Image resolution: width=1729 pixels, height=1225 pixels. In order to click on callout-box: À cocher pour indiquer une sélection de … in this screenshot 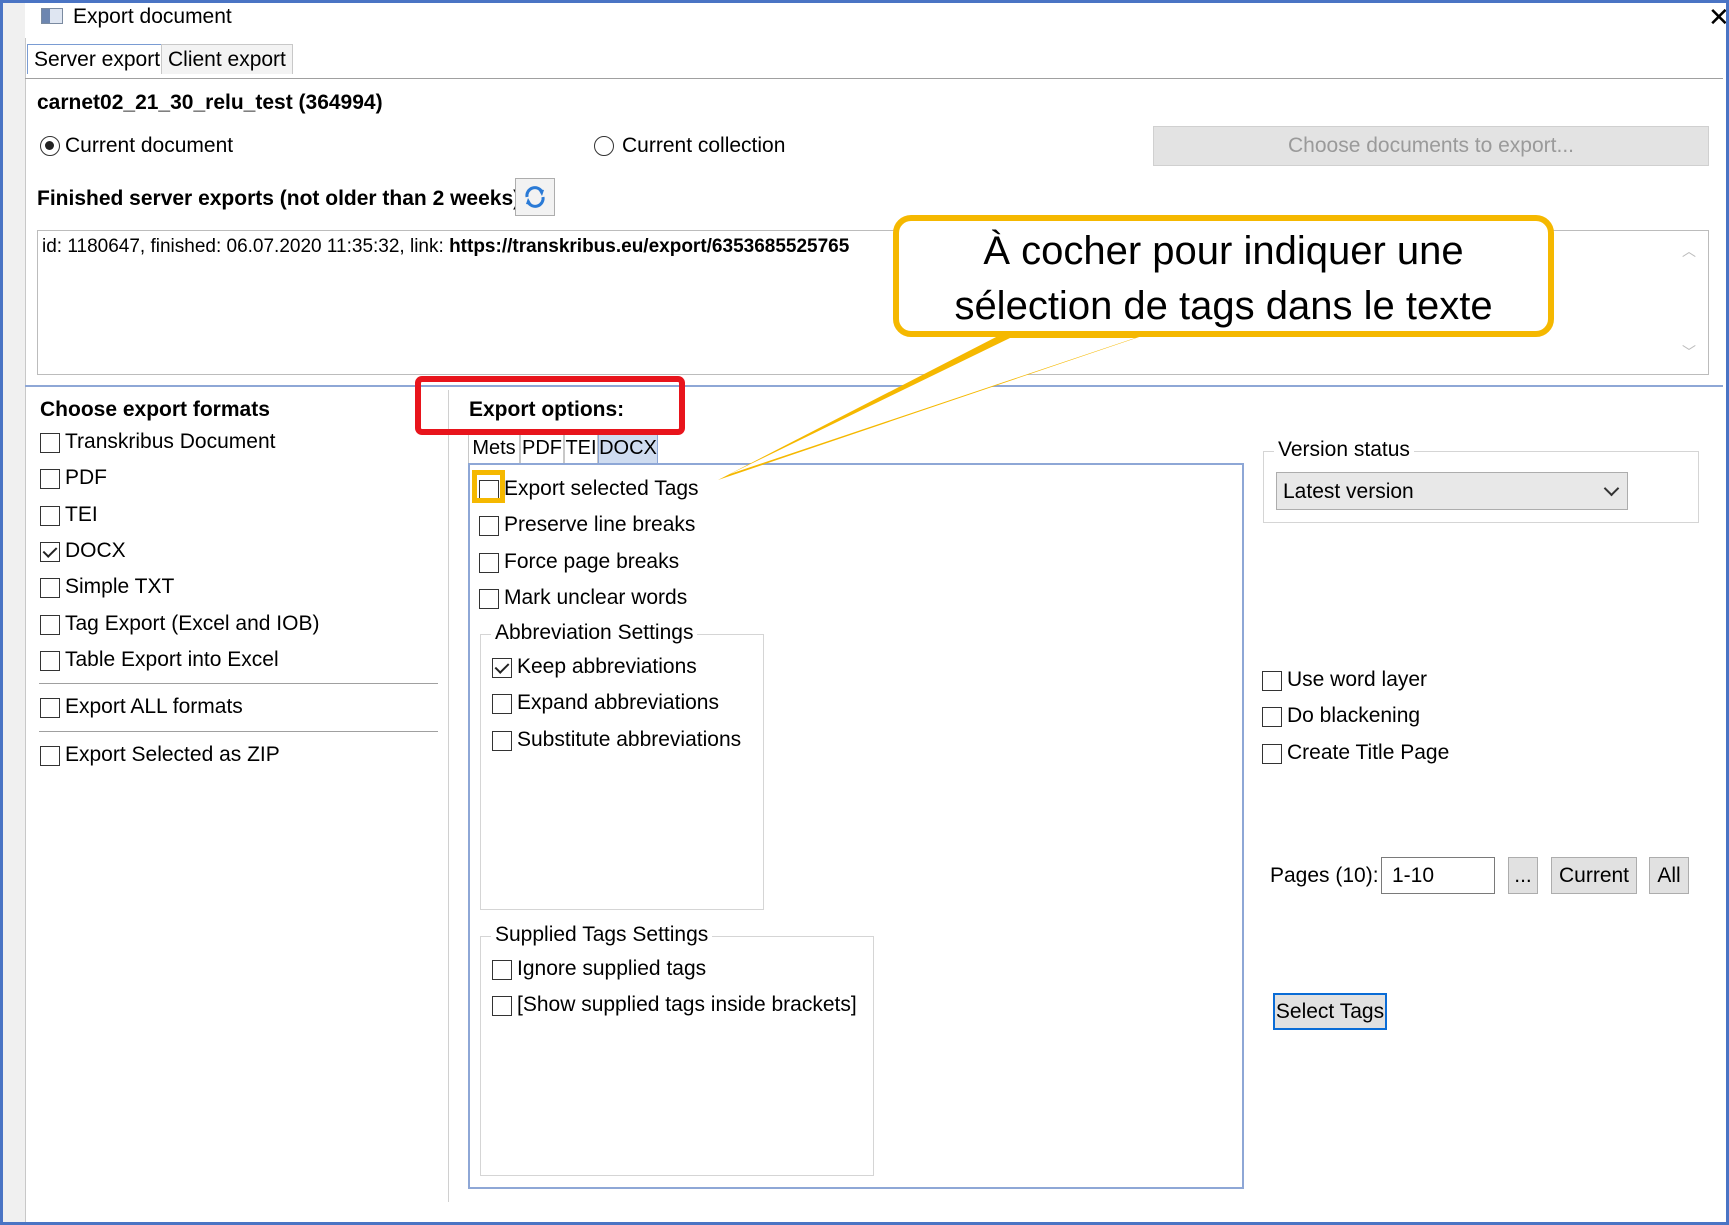, I will do `click(1223, 276)`.